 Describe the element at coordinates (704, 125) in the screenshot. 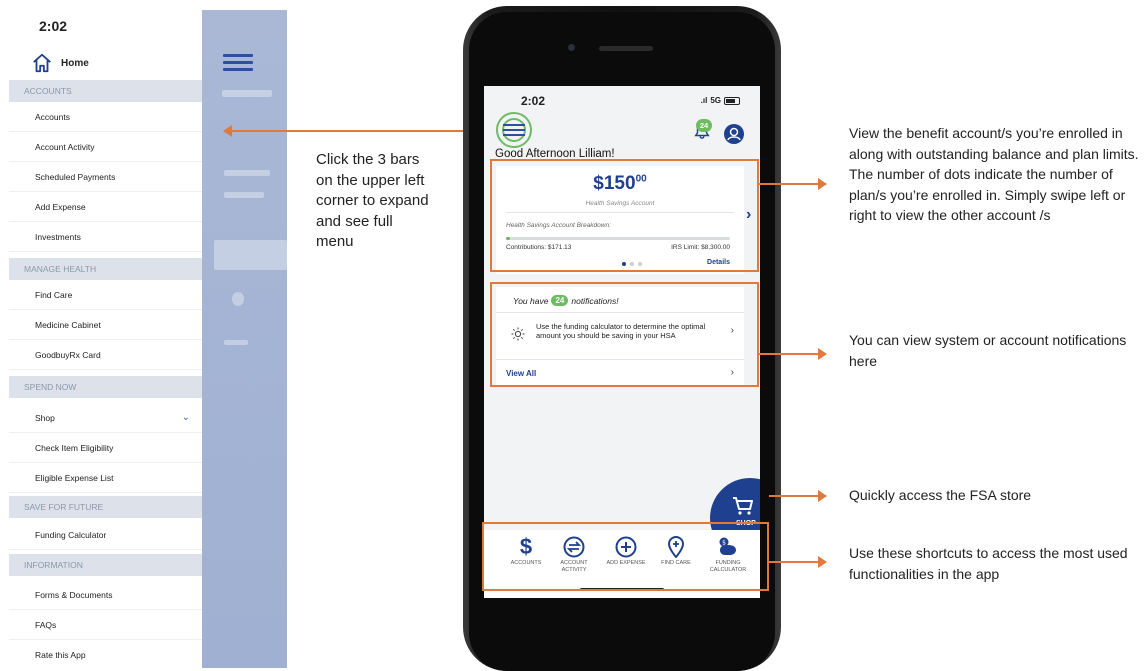

I see `notification-badge: 24` at that location.